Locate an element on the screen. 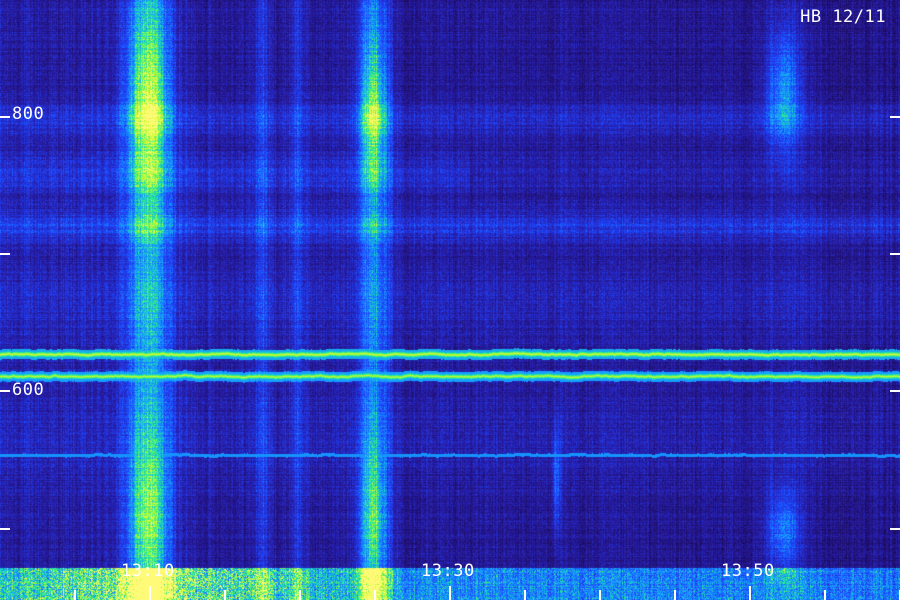 Image resolution: width=900 pixels, height=600 pixels. time-label-1310: 13:10 is located at coordinates (148, 571).